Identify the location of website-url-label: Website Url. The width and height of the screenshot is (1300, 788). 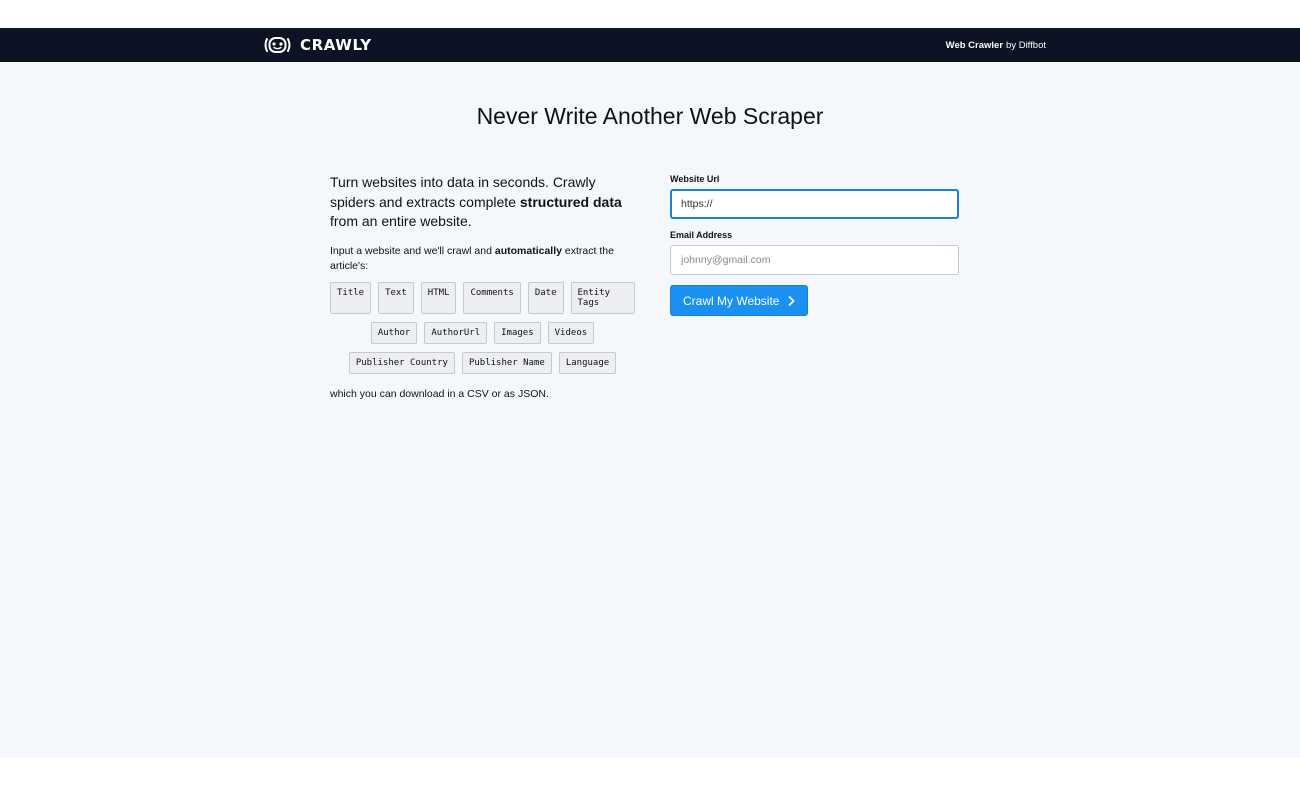
(695, 179).